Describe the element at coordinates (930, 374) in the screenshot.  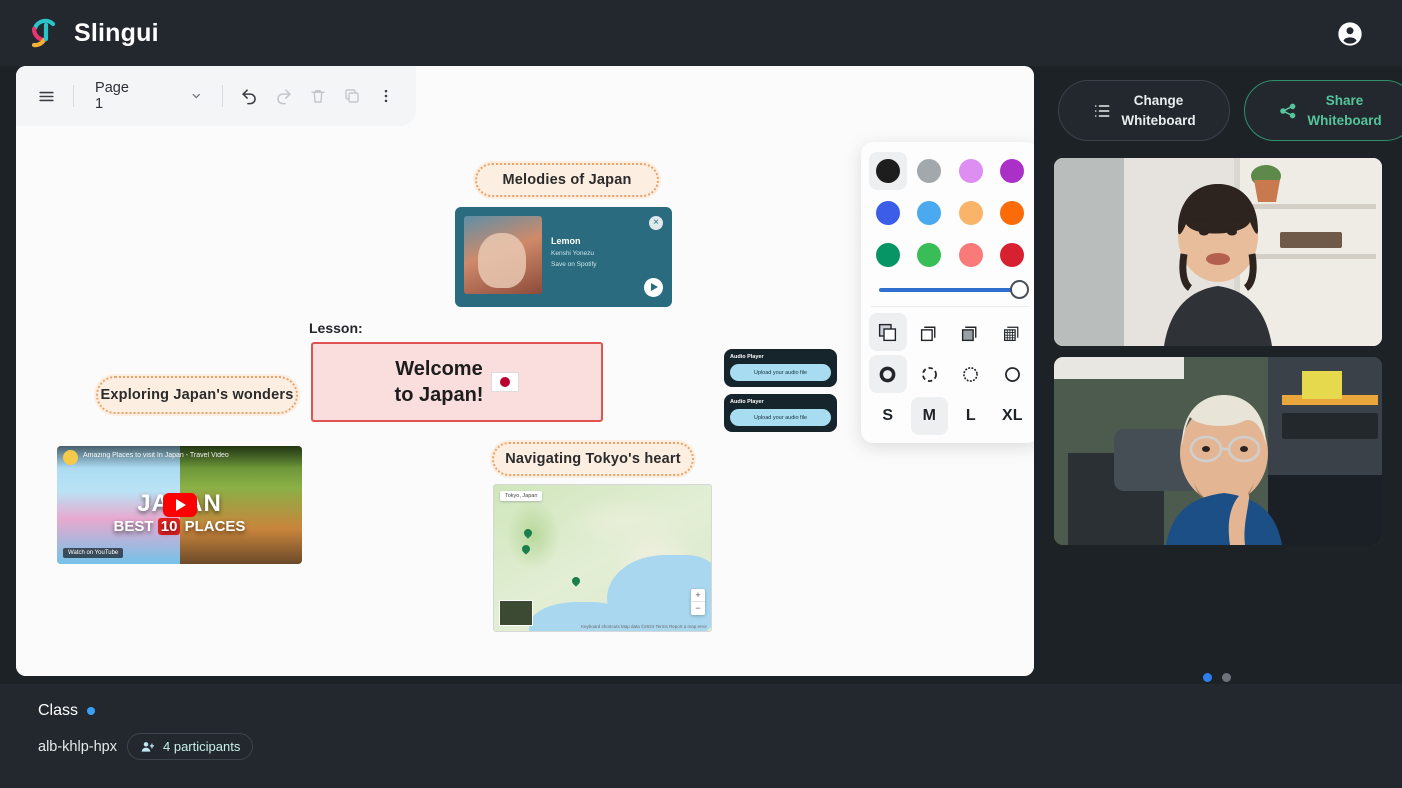
I see `stroke-dashed-icon` at that location.